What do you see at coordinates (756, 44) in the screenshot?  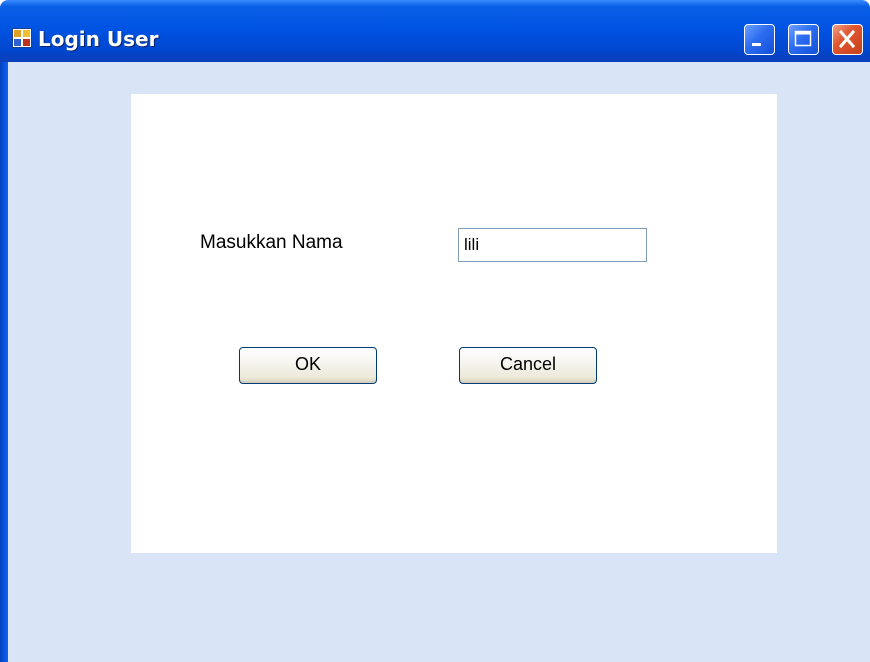 I see `minimize-icon` at bounding box center [756, 44].